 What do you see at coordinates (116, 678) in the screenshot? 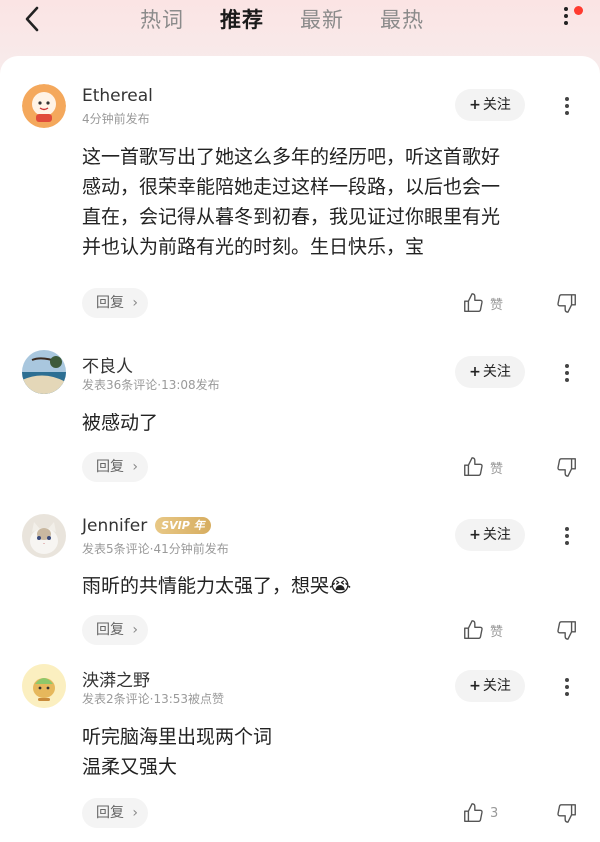
I see `username: 泱漭之野` at bounding box center [116, 678].